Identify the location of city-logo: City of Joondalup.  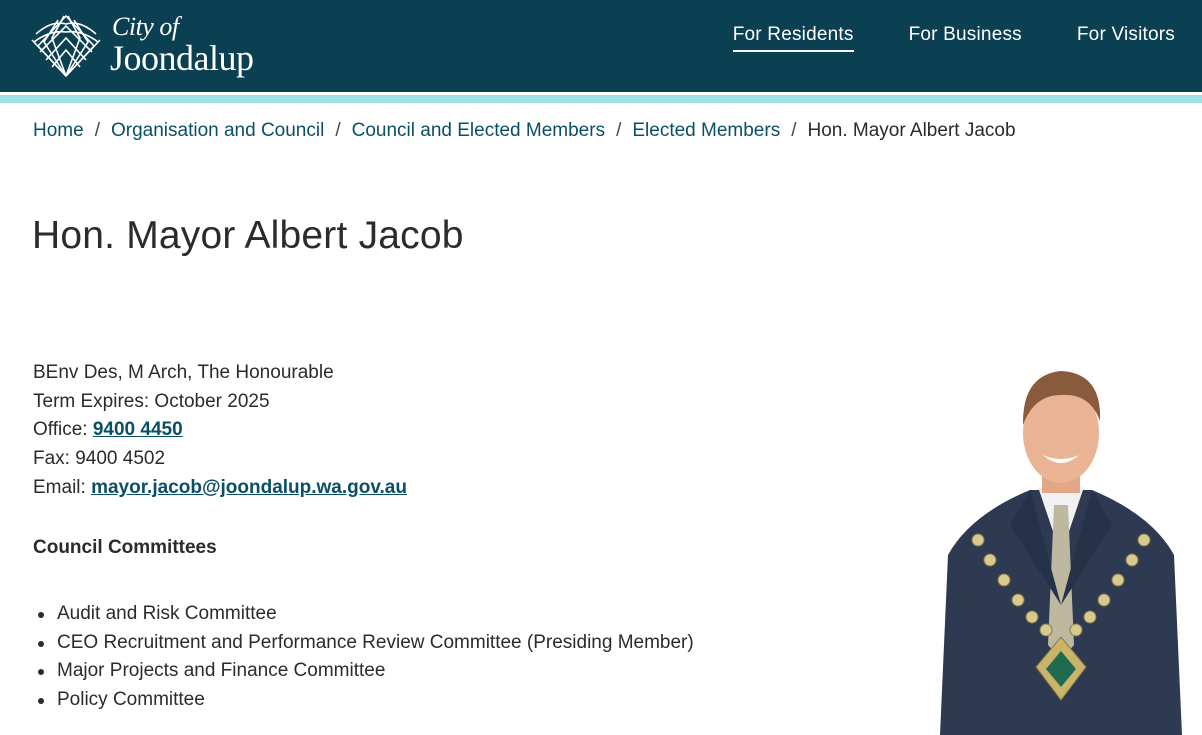
(155, 45).